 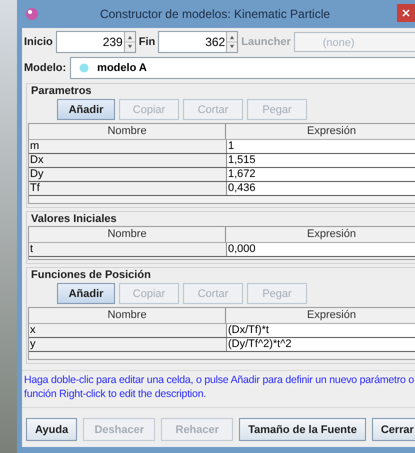 I want to click on table-cell: 0,436, so click(x=321, y=188).